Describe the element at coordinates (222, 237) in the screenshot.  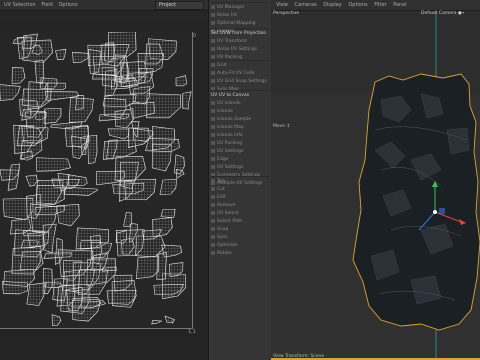
I see `tool-item-label: Sync` at that location.